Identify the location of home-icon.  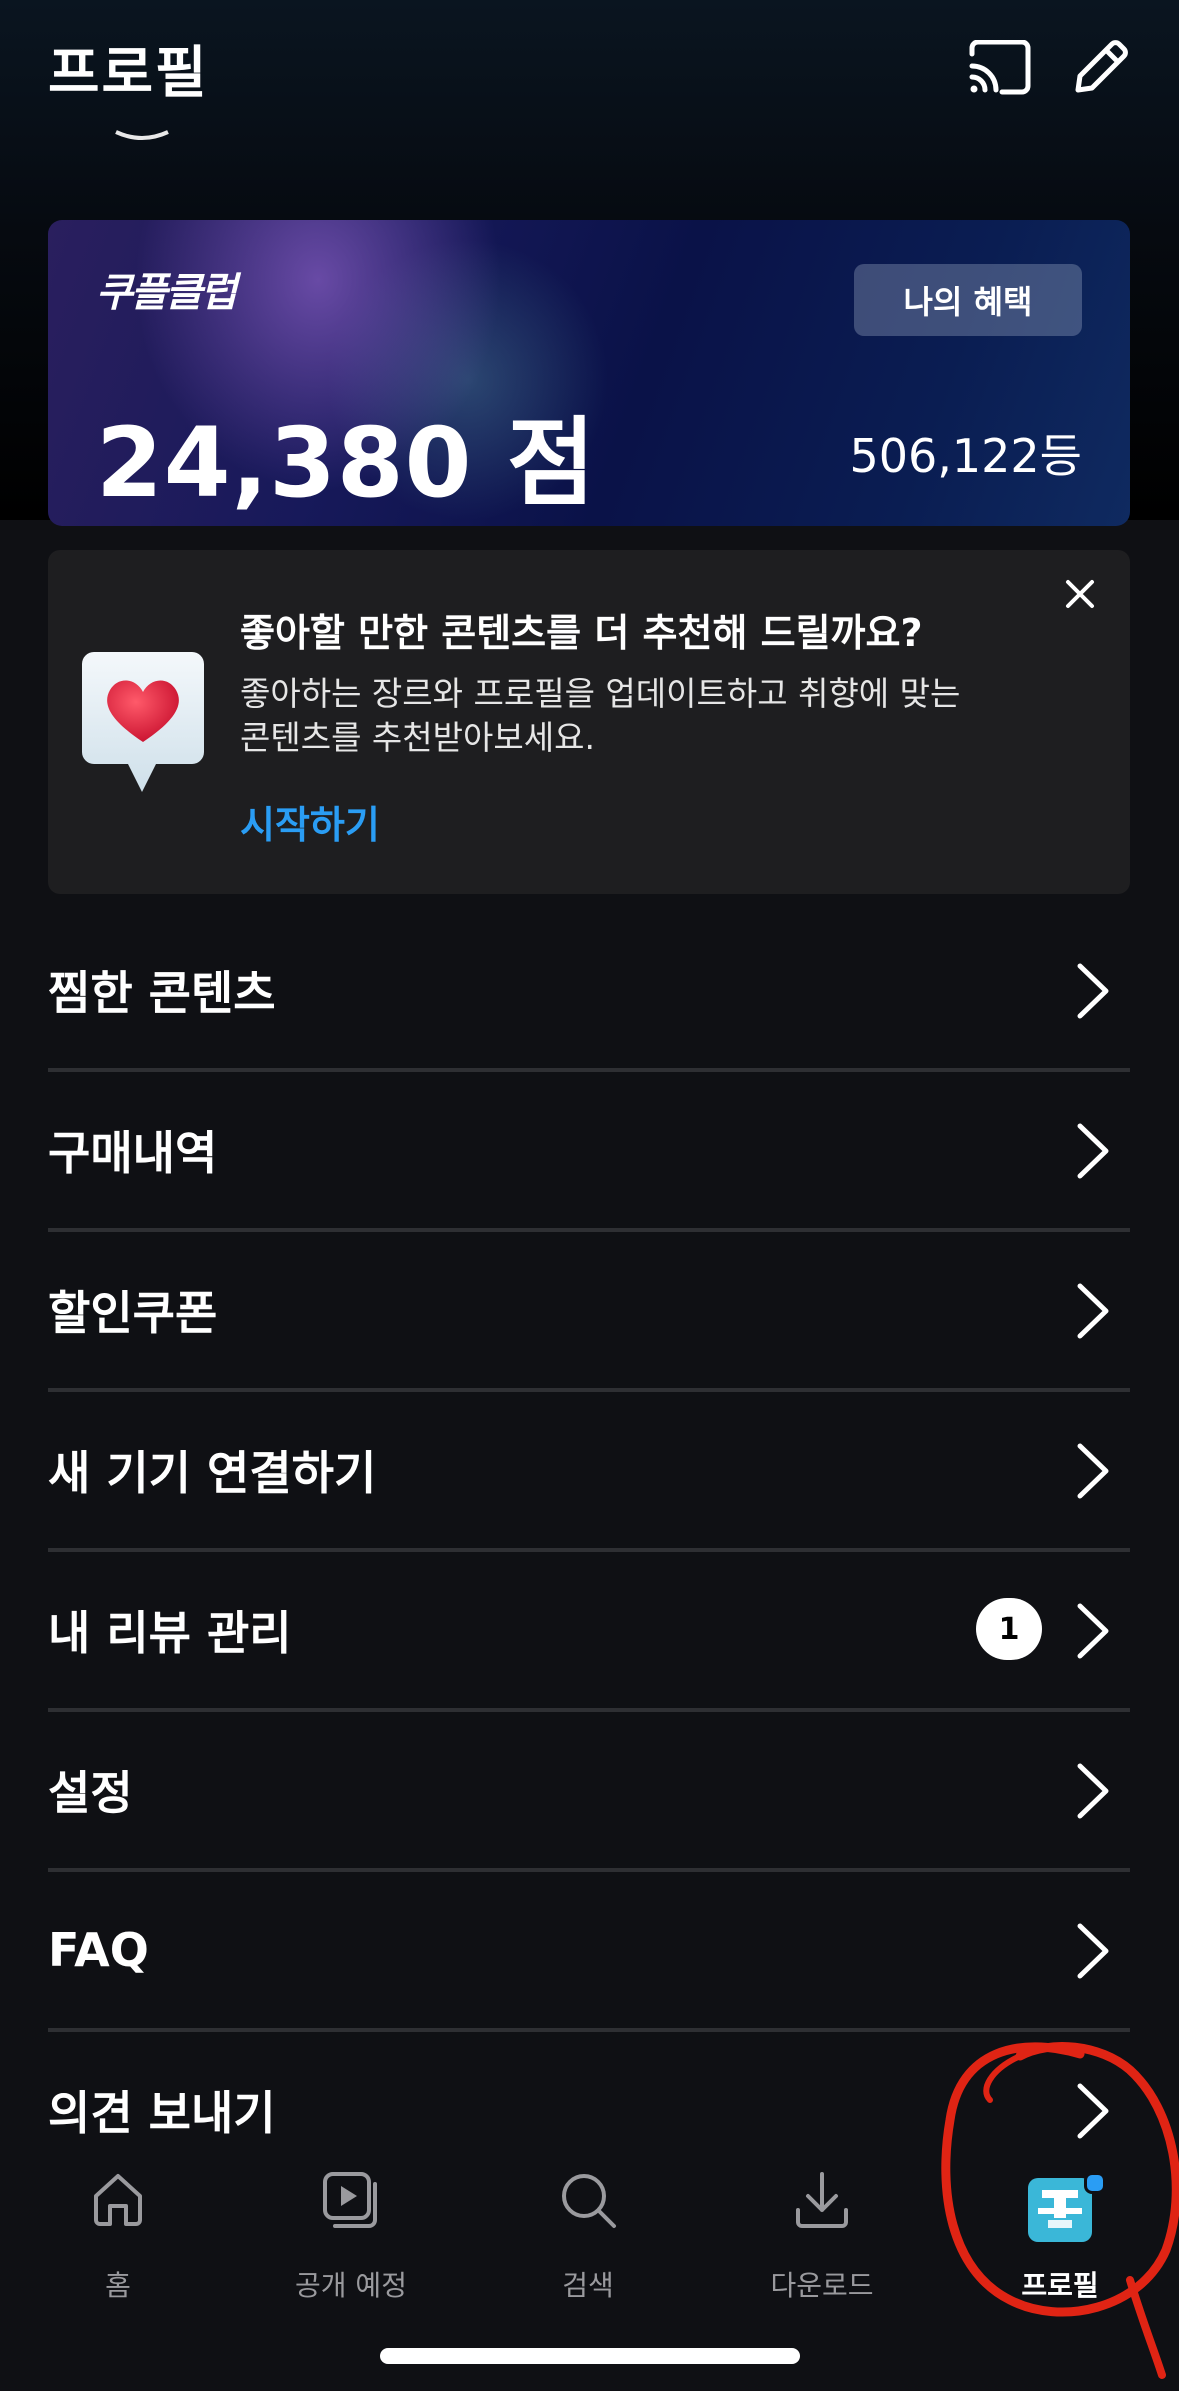
(118, 2200).